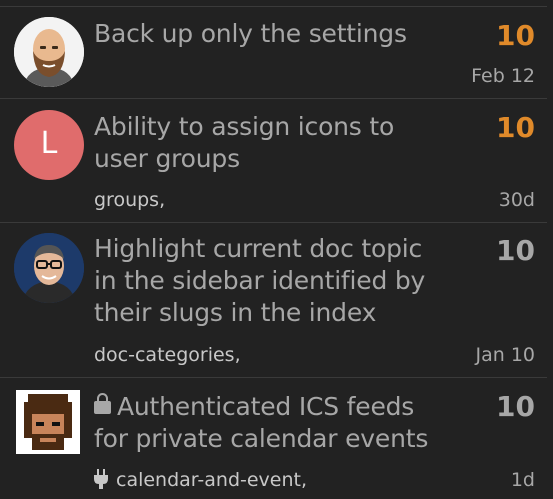 This screenshot has width=553, height=499. I want to click on avatar: L, so click(49, 145).